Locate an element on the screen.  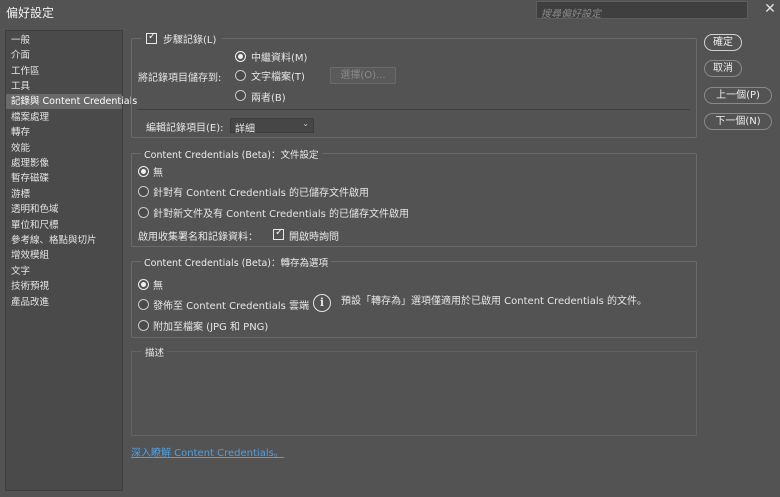
step-log-checkbox is located at coordinates (151, 37).